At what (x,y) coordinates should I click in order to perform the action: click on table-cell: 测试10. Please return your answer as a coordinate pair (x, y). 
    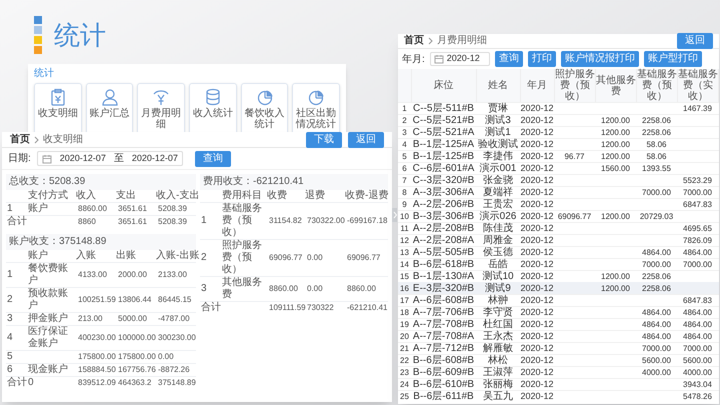
    Looking at the image, I should click on (498, 276).